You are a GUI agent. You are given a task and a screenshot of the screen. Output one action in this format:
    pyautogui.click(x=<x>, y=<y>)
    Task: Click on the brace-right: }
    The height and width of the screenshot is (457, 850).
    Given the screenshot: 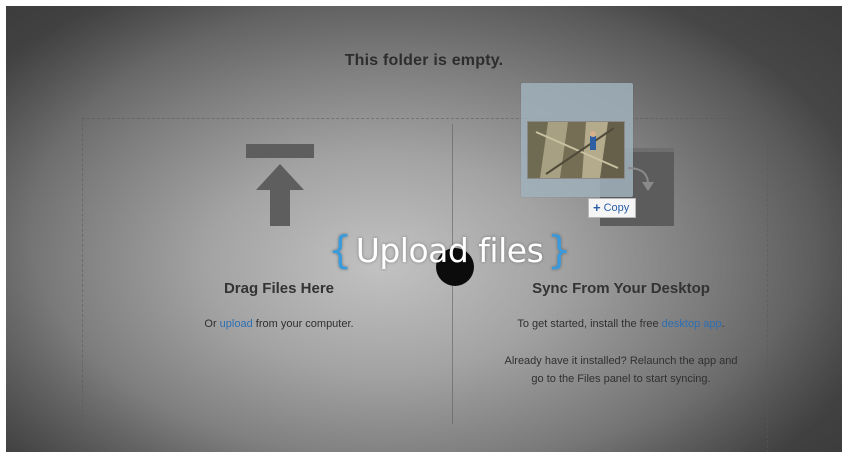 What is the action you would take?
    pyautogui.click(x=559, y=250)
    